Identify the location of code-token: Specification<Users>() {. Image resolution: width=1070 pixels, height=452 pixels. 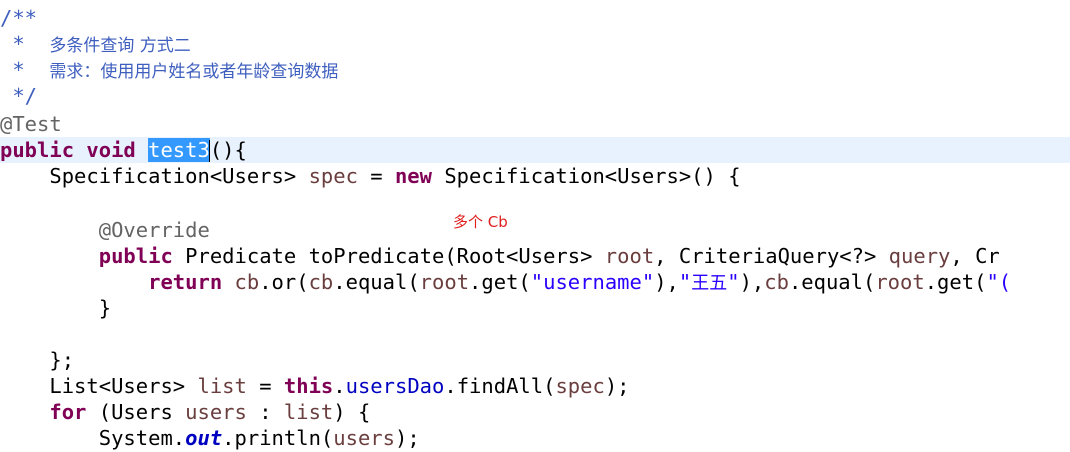
(586, 176).